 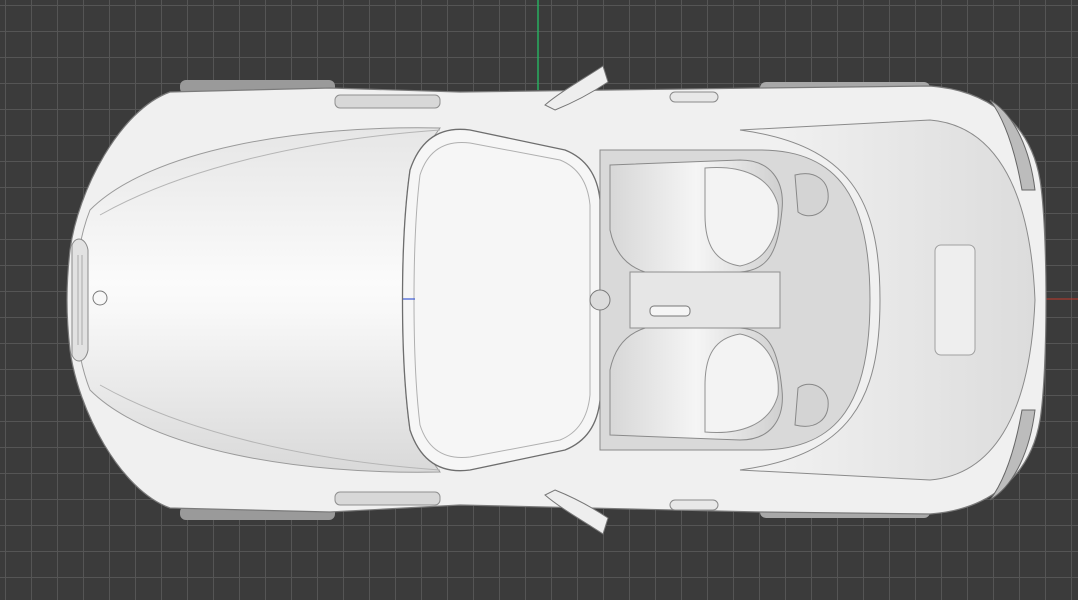 What do you see at coordinates (387, 498) in the screenshot?
I see `vent-left-bottom` at bounding box center [387, 498].